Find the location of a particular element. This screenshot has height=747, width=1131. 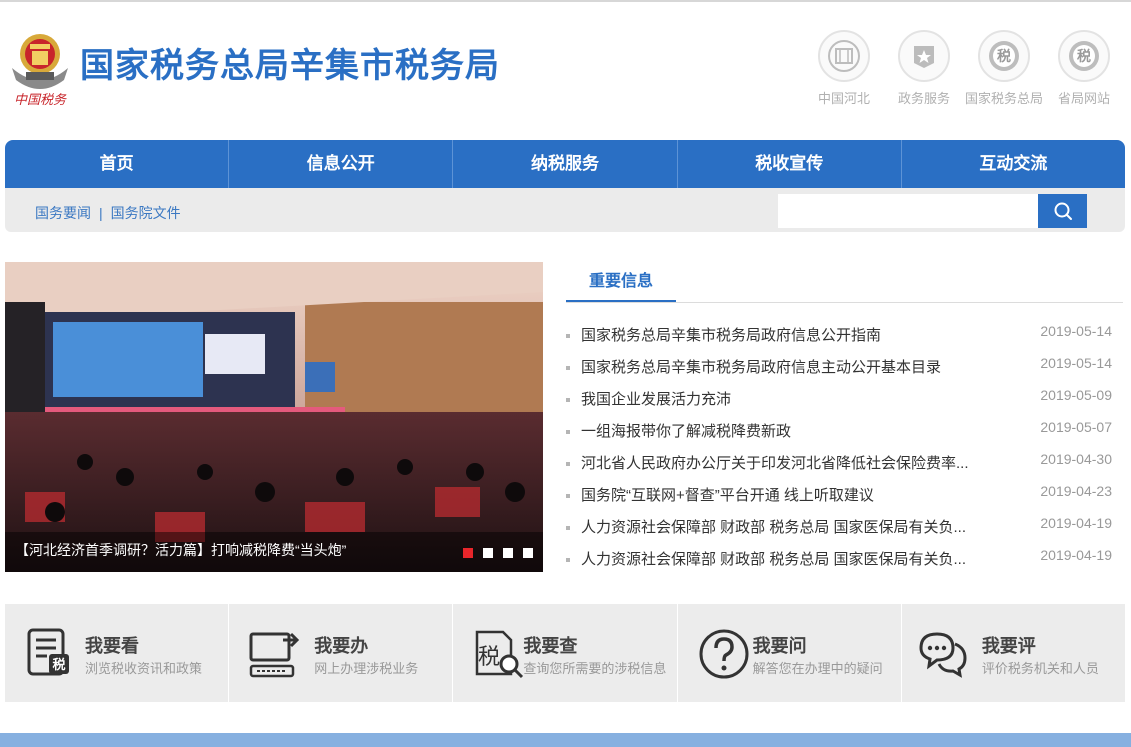

news-title: 国家税务总局辛集市税务局政府信息主动公开基本目录 is located at coordinates (778, 368).